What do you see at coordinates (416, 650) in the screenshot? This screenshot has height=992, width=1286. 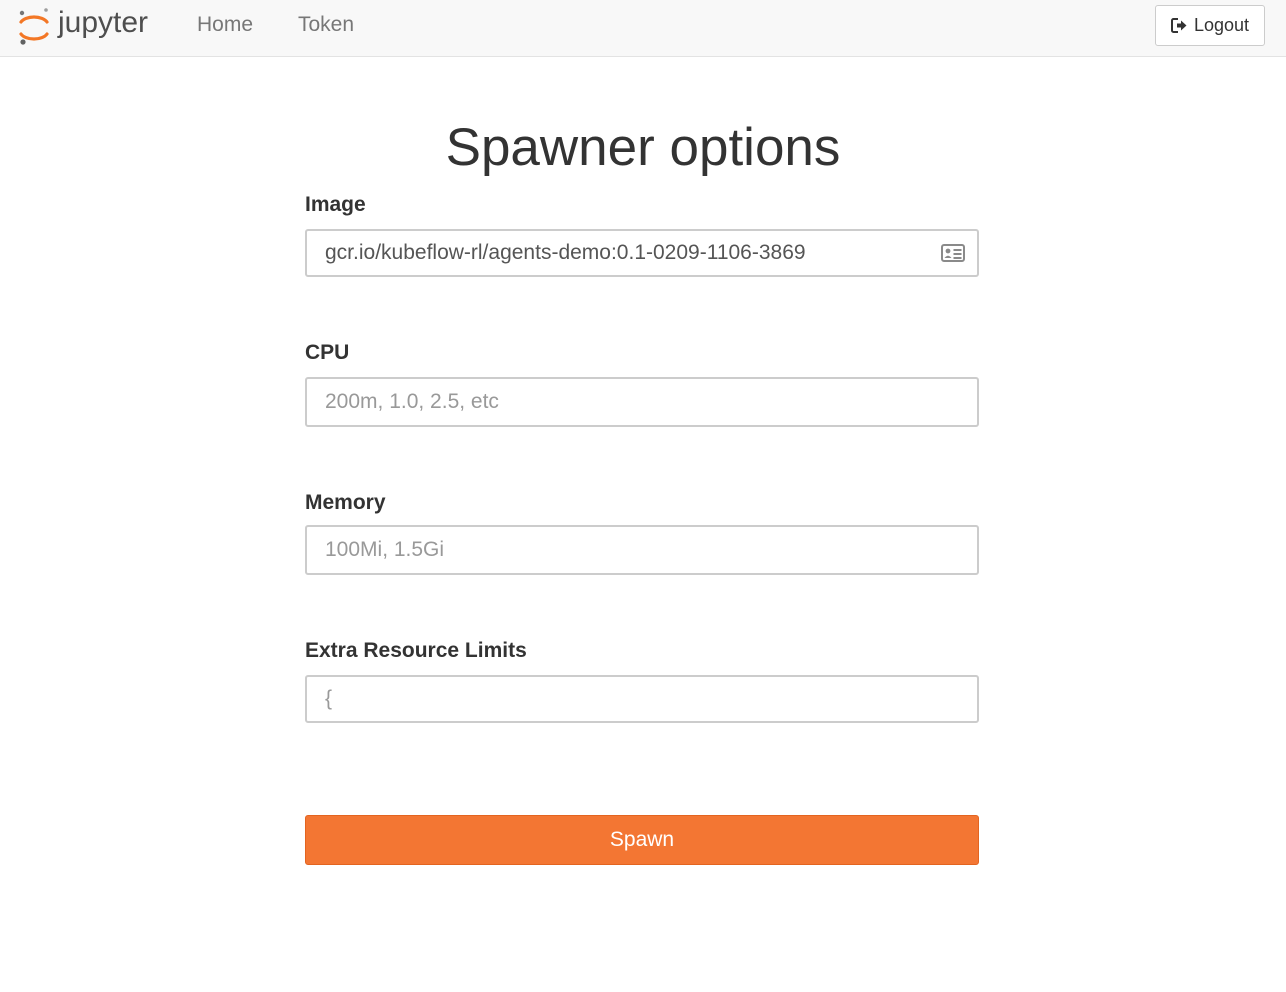 I see `extra-resource-limits-label: Extra Resource Limits` at bounding box center [416, 650].